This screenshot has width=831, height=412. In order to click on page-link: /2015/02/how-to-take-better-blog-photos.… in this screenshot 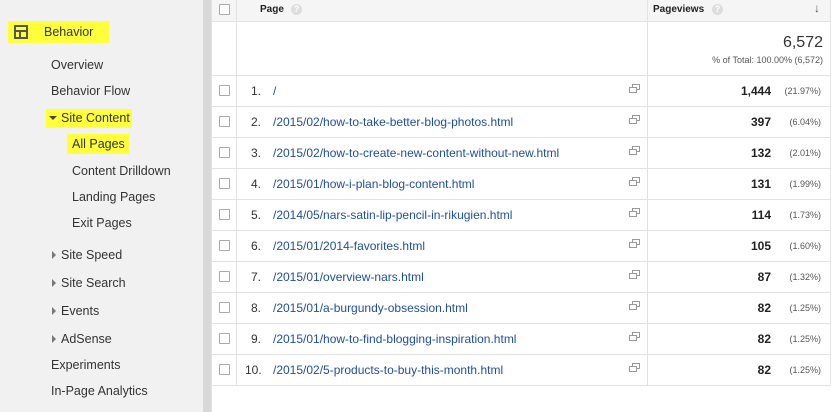, I will do `click(393, 122)`.